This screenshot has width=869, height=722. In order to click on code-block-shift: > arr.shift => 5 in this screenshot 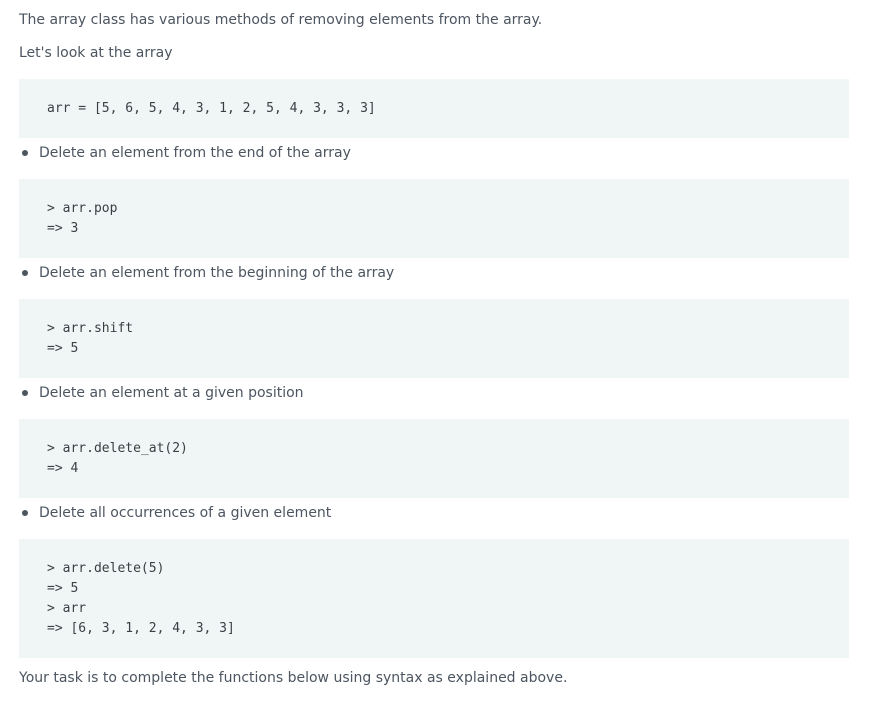, I will do `click(434, 338)`.